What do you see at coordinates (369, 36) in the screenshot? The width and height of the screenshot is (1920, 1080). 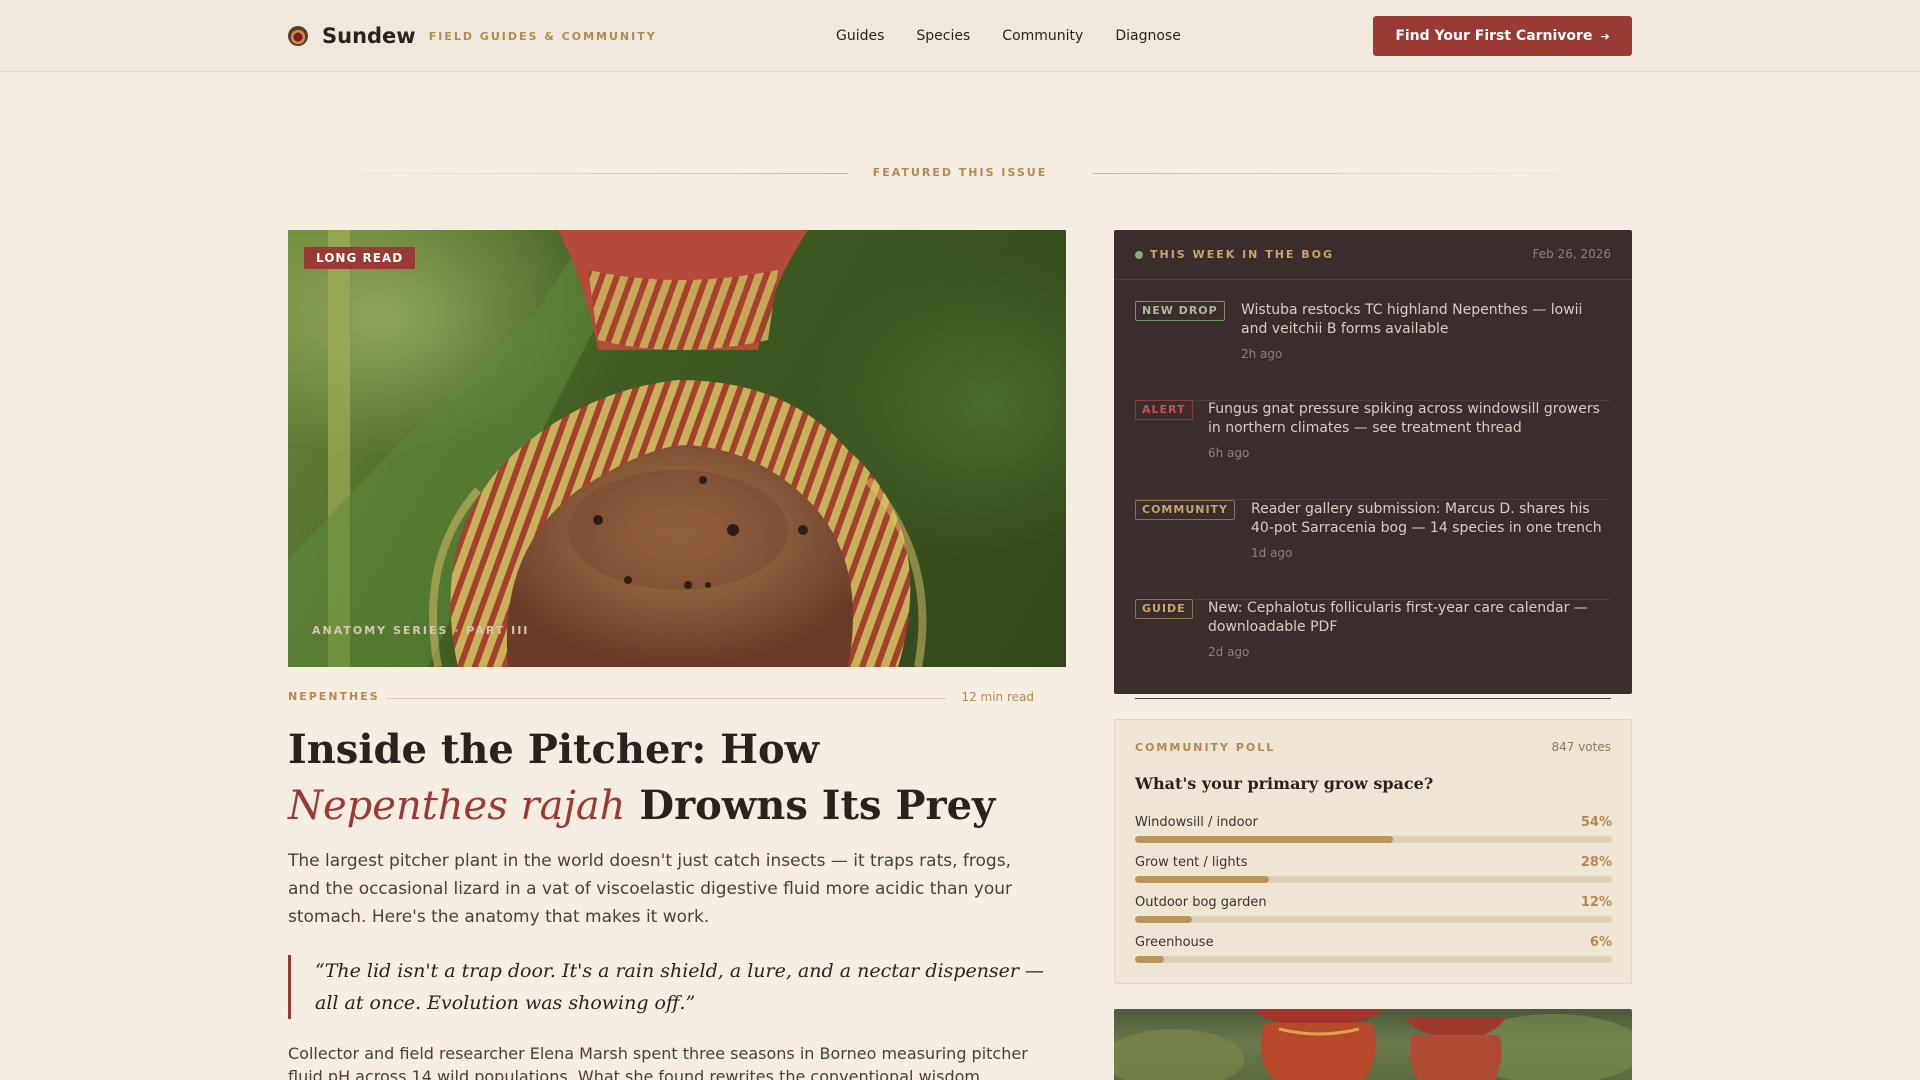 I see `brand-name: Sundew` at bounding box center [369, 36].